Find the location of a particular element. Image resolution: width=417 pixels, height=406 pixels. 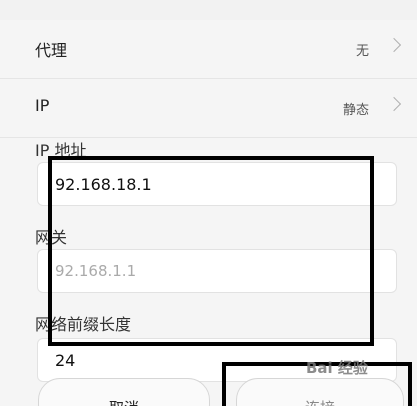

proxy-row: 代理 无 is located at coordinates (208, 49).